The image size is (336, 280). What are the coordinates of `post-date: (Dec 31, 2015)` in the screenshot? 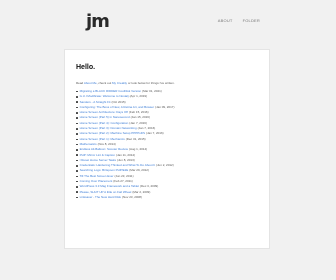 It's located at (135, 138).